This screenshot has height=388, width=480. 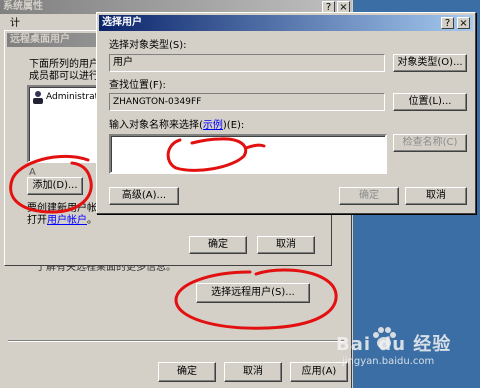 What do you see at coordinates (388, 361) in the screenshot?
I see `watermark-url: jingyan.baidu.com` at bounding box center [388, 361].